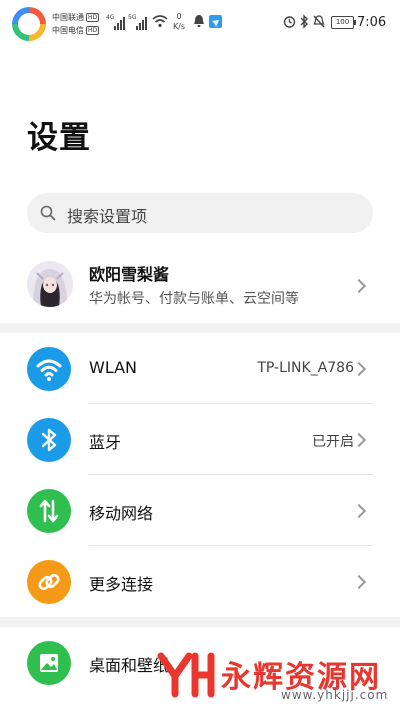 Image resolution: width=400 pixels, height=710 pixels. Describe the element at coordinates (49, 440) in the screenshot. I see `bluetooth-icon` at that location.